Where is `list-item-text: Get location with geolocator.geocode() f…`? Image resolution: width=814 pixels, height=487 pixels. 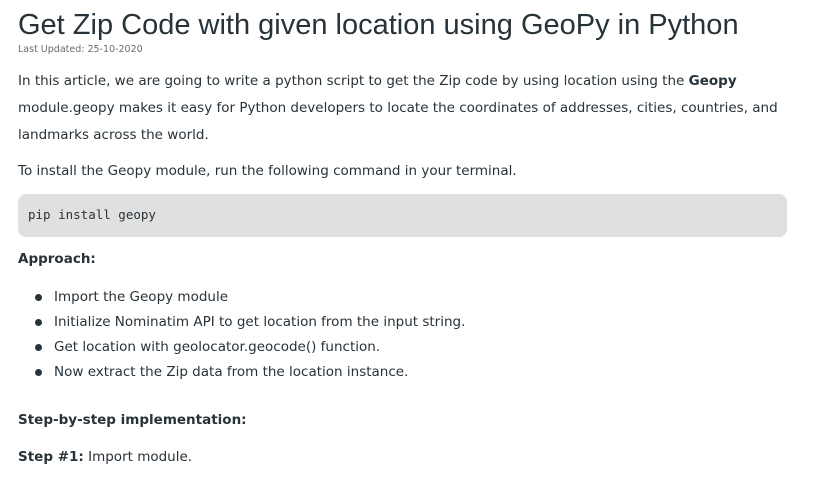
list-item-text: Get location with geolocator.geocode() f… is located at coordinates (217, 347).